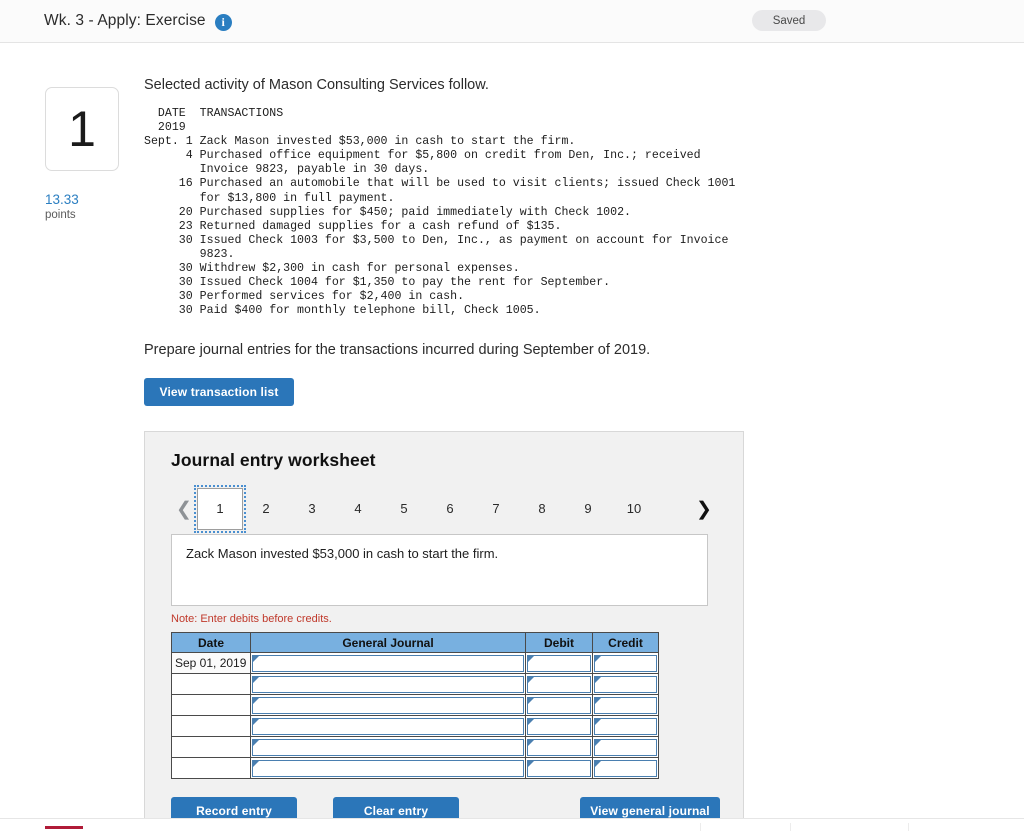 The width and height of the screenshot is (1024, 831). I want to click on column-header-date: Date, so click(211, 643).